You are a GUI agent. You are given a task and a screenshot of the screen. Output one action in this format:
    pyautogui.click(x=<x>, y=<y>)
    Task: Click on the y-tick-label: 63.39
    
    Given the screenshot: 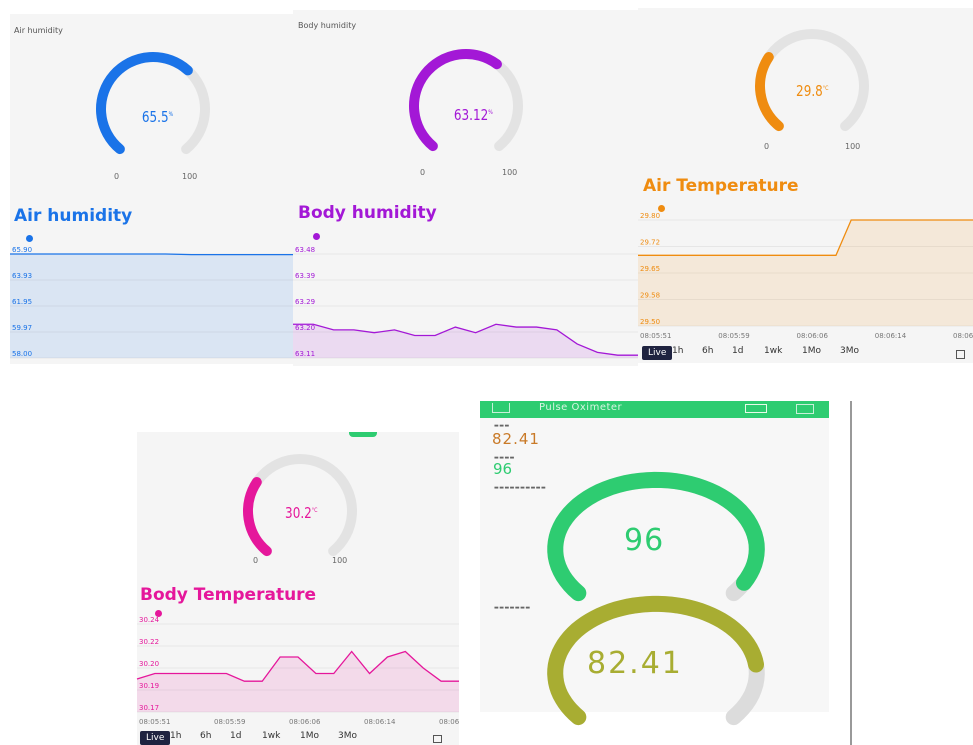 What is the action you would take?
    pyautogui.click(x=305, y=276)
    